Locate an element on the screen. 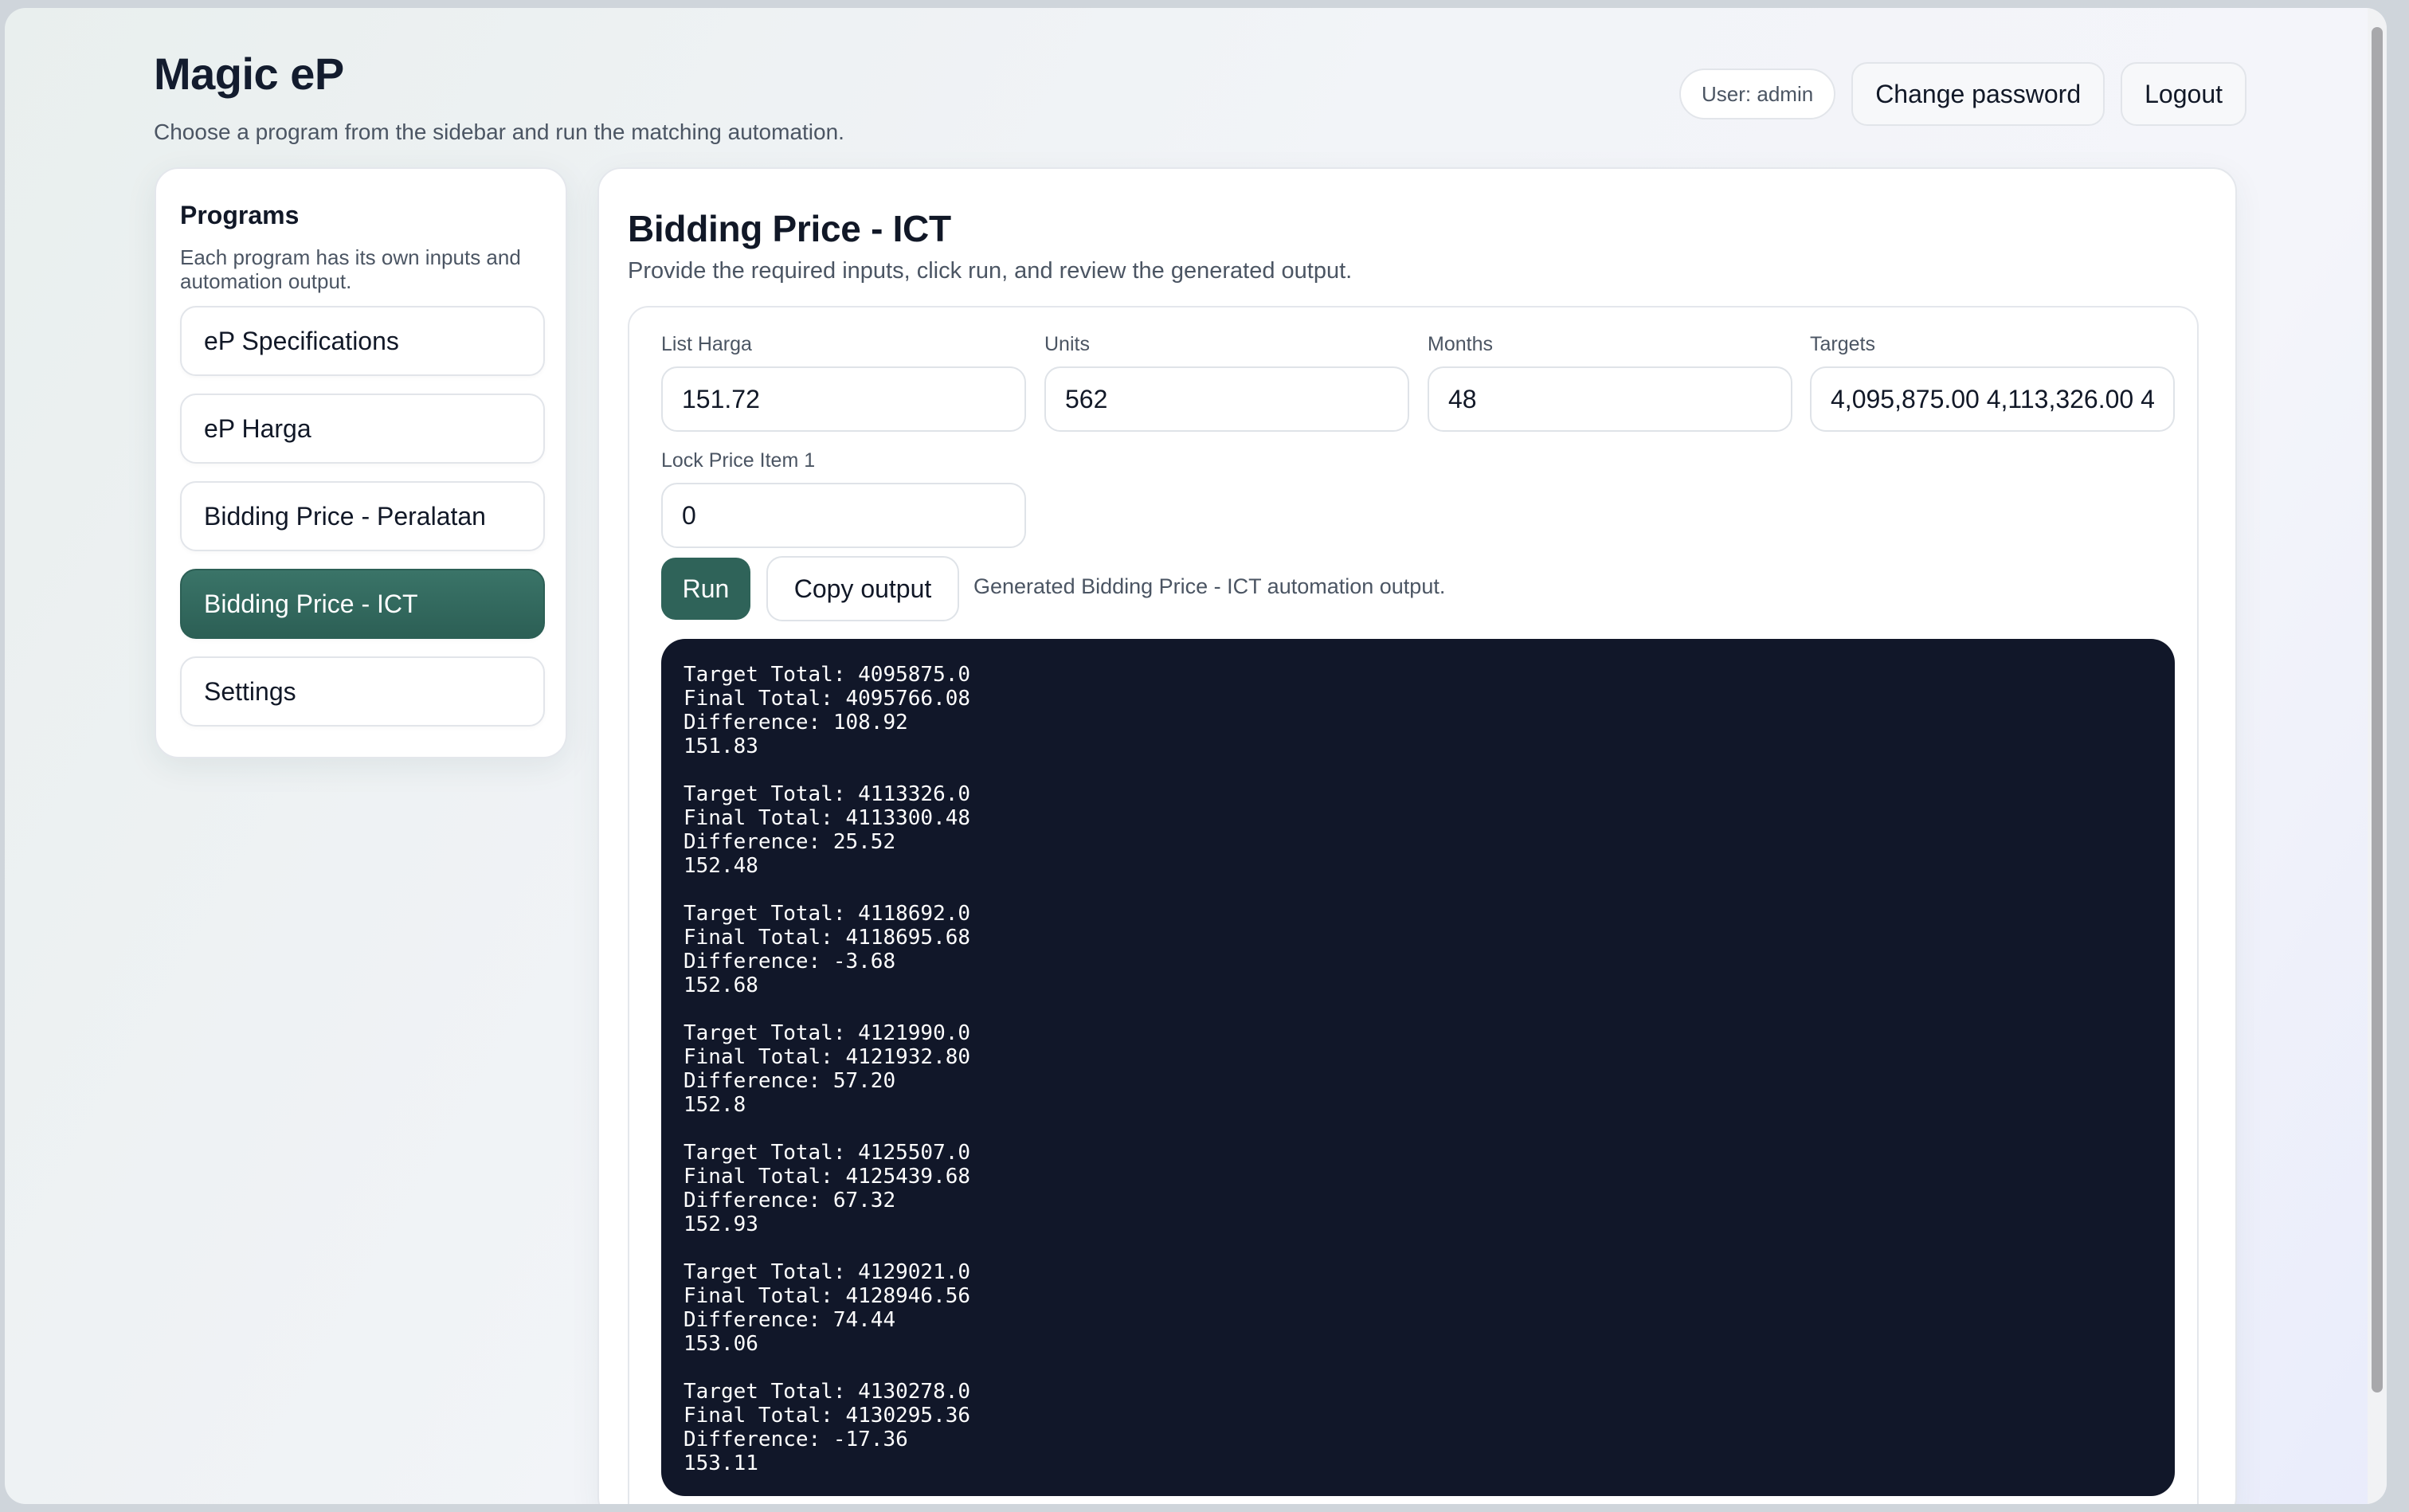 This screenshot has height=1512, width=2409. sidebar-item-bidding-price-peralatan: Bidding Price - Peralatan is located at coordinates (362, 516).